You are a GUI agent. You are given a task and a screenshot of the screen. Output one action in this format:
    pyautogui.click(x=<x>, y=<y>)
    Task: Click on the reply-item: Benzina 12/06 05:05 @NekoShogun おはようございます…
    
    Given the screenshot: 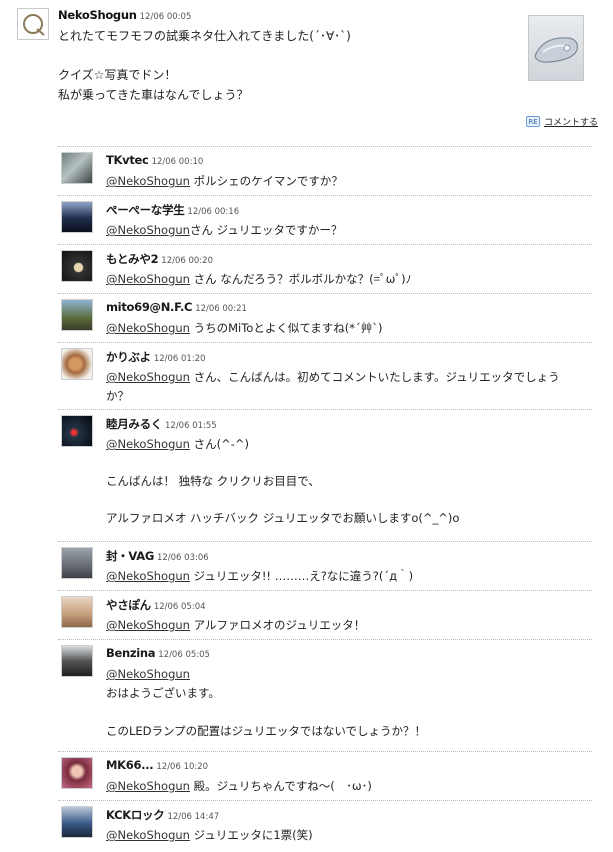 What is the action you would take?
    pyautogui.click(x=325, y=695)
    